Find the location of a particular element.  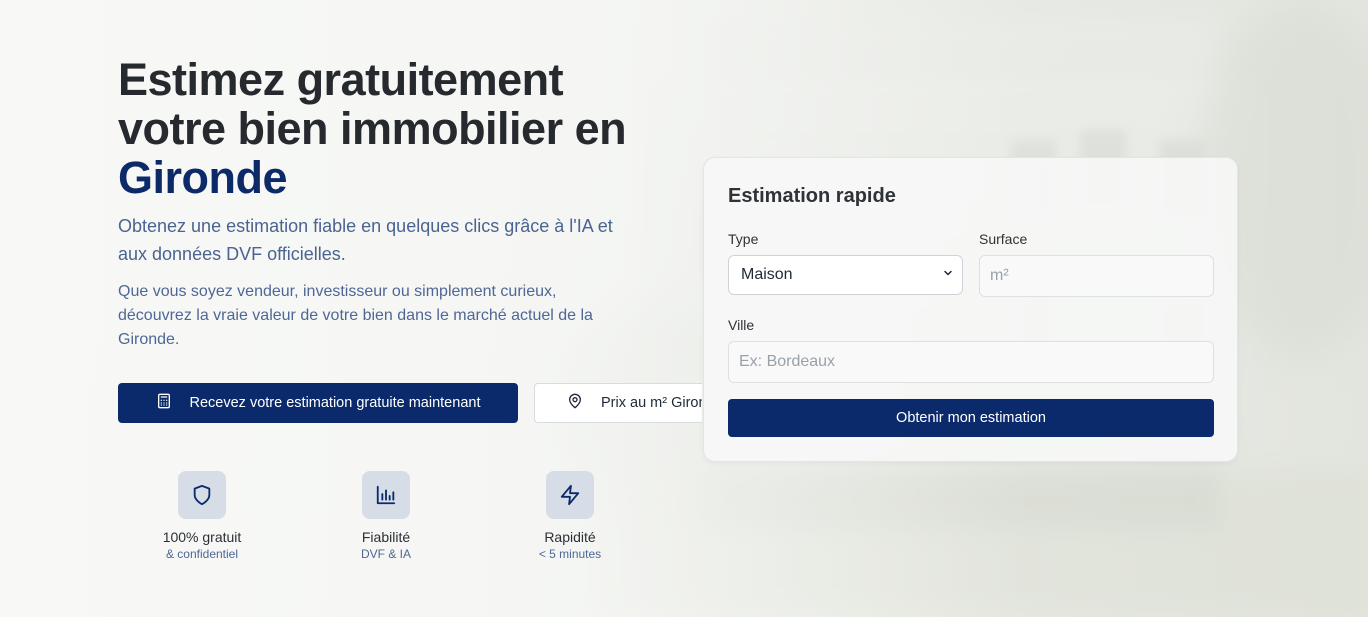

map-pin-icon is located at coordinates (575, 403).